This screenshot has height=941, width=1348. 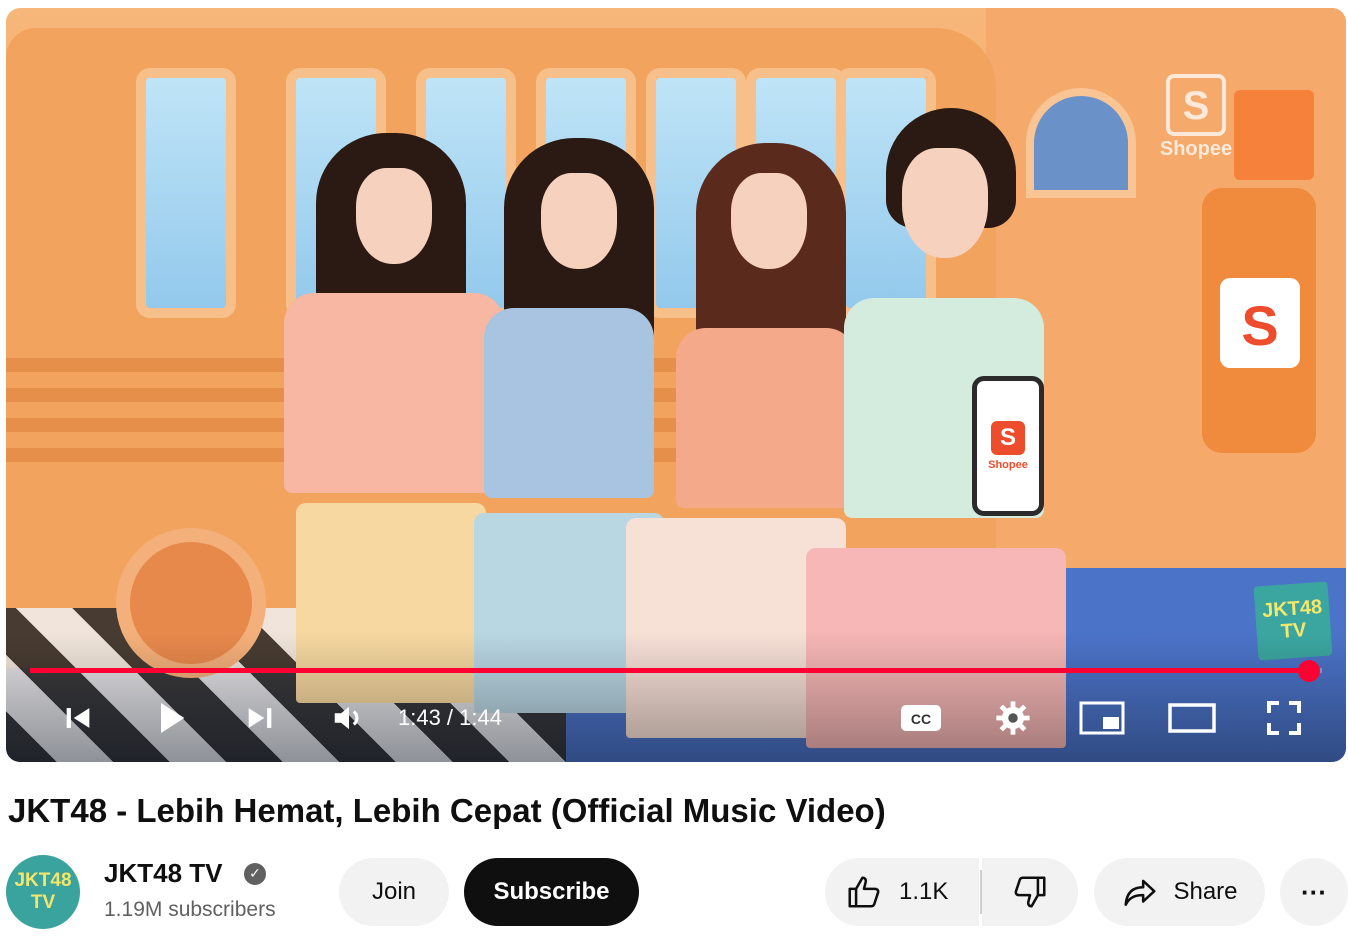 What do you see at coordinates (394, 892) in the screenshot?
I see `join-button: Join` at bounding box center [394, 892].